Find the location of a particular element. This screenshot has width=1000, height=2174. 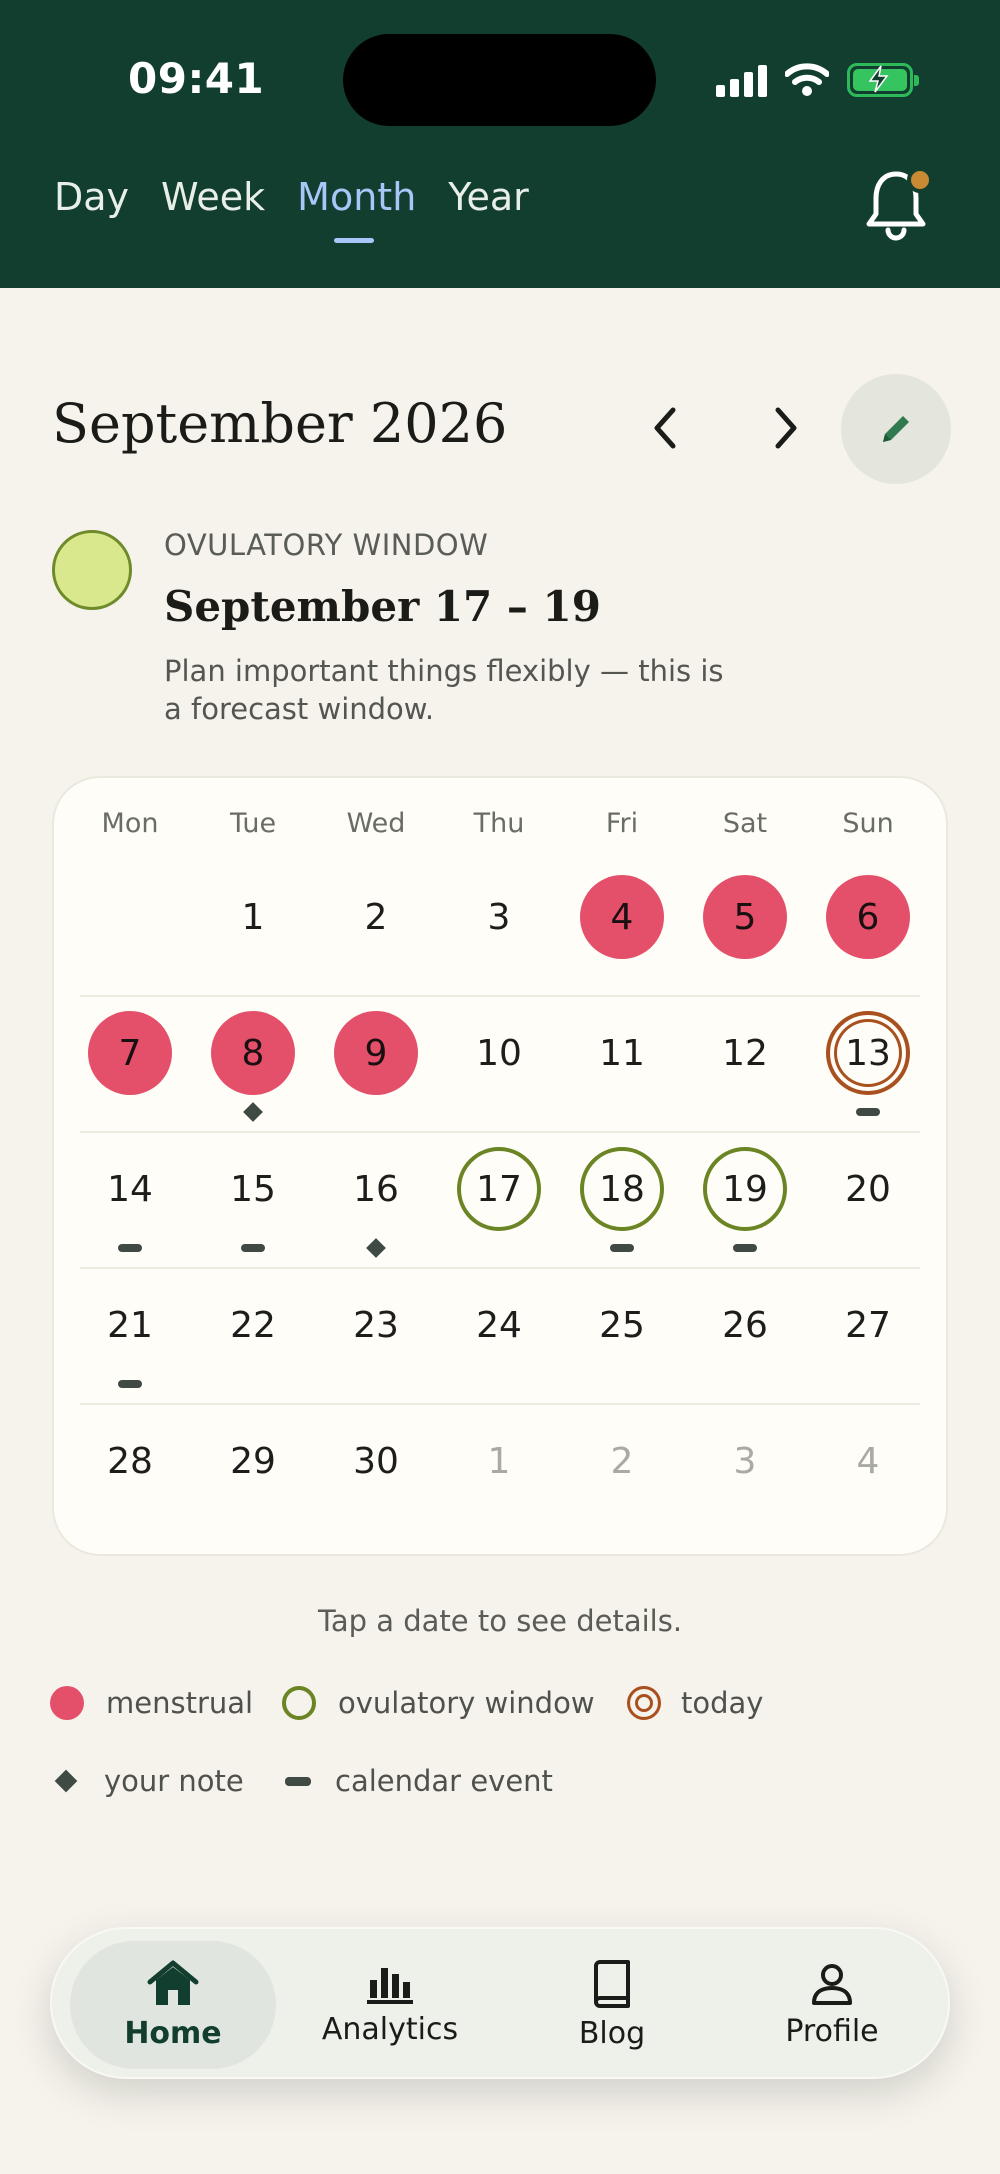

calendar-day: 10 is located at coordinates (499, 1053).